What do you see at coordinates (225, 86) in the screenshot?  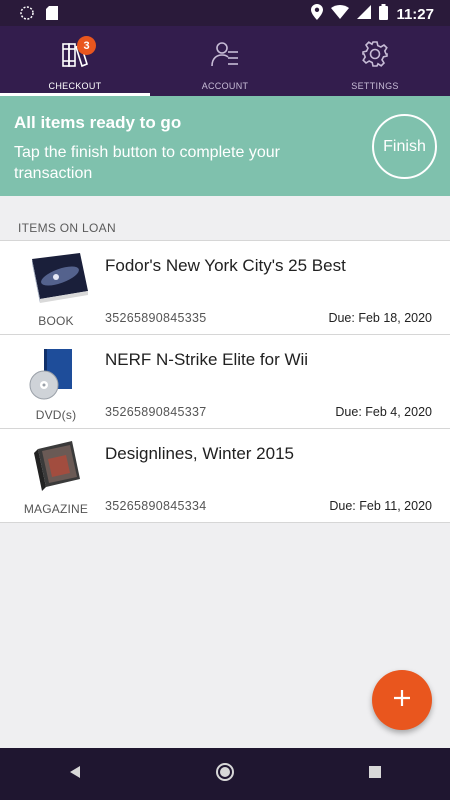 I see `tab-account-label: ACCOUNT` at bounding box center [225, 86].